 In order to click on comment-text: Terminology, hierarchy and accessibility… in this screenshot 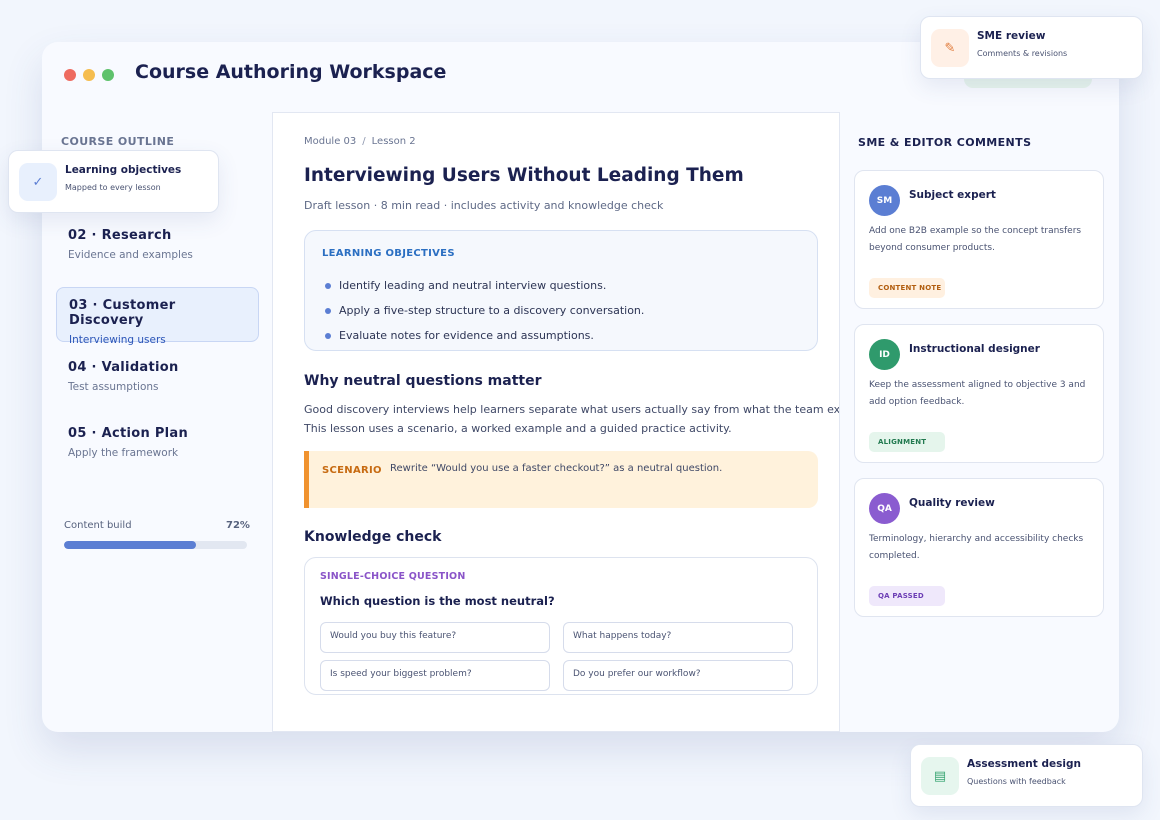, I will do `click(976, 547)`.